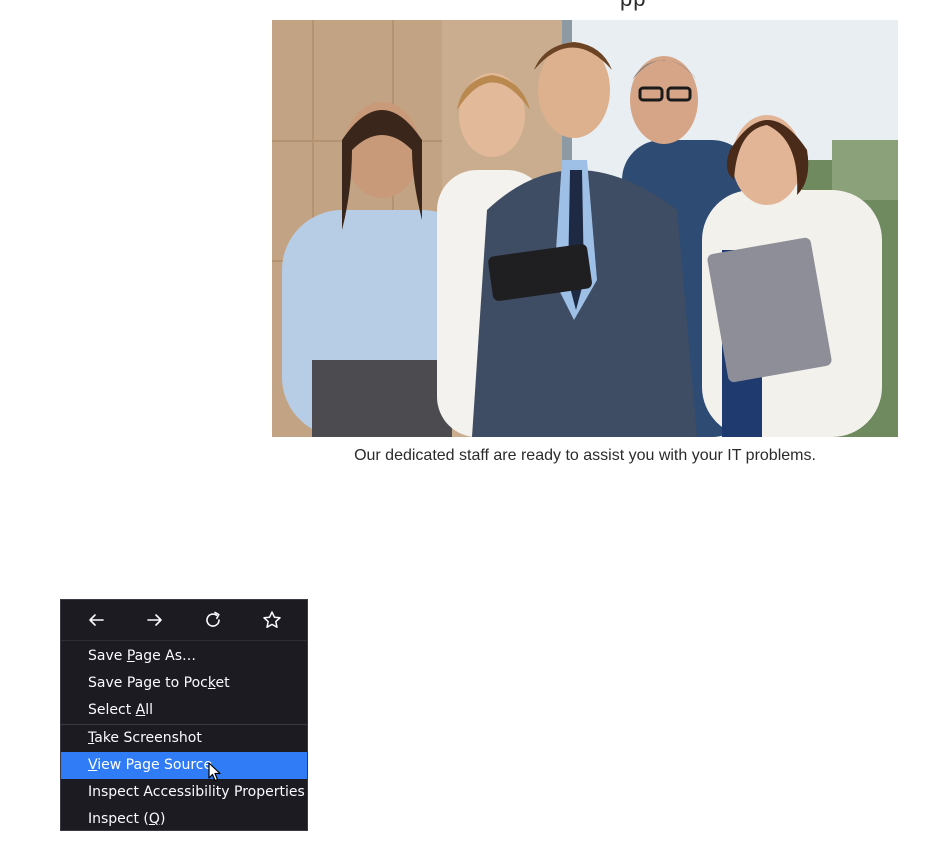 The height and width of the screenshot is (861, 943). I want to click on menu-item-select-all: Select All, so click(184, 710).